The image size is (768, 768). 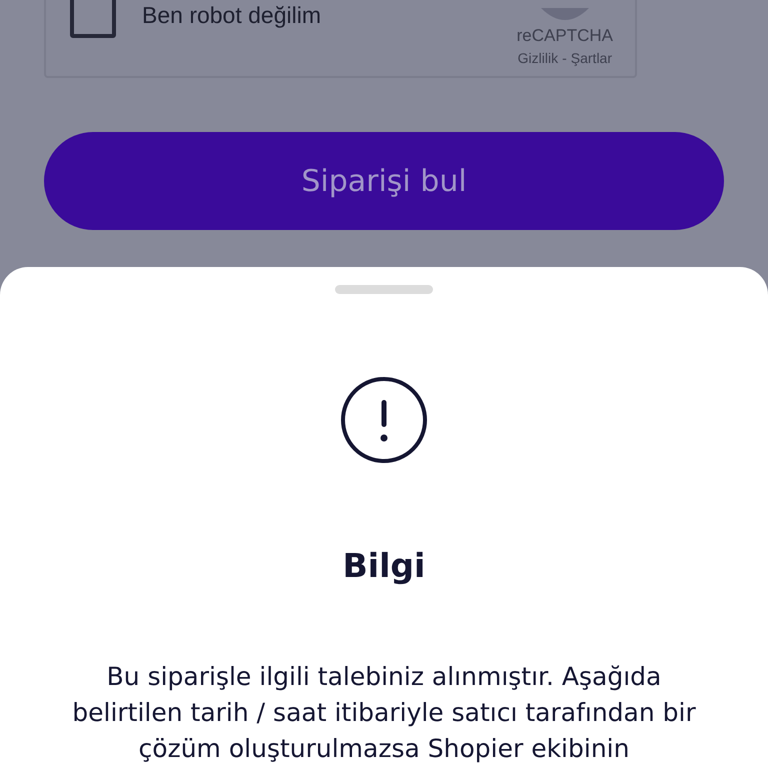 I want to click on terms-link: Şartlar, so click(x=591, y=58).